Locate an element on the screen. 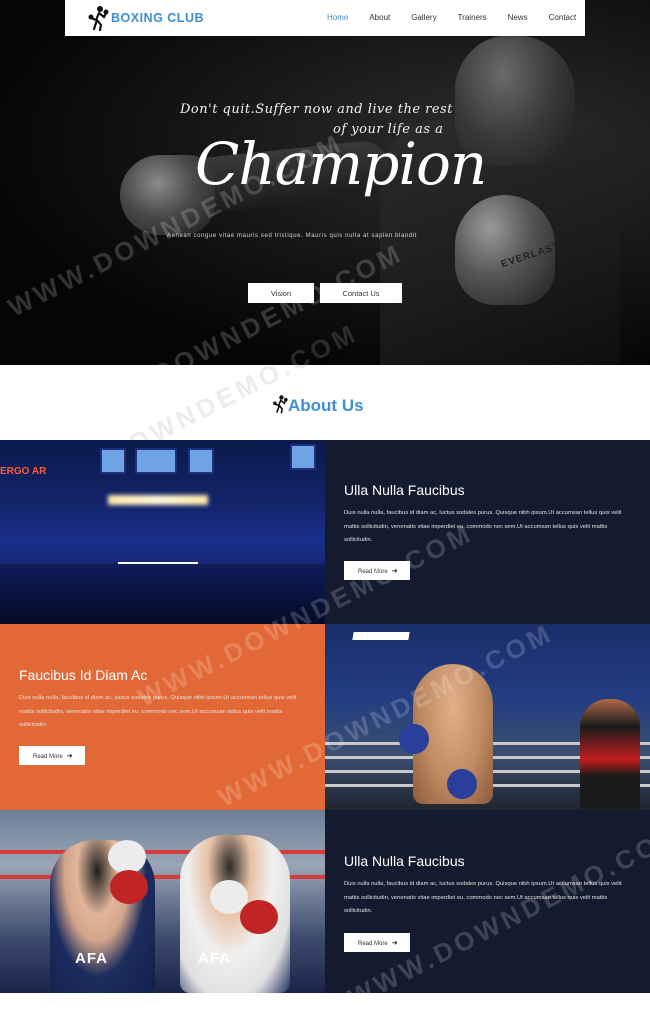  about-title: About Us is located at coordinates (326, 405).